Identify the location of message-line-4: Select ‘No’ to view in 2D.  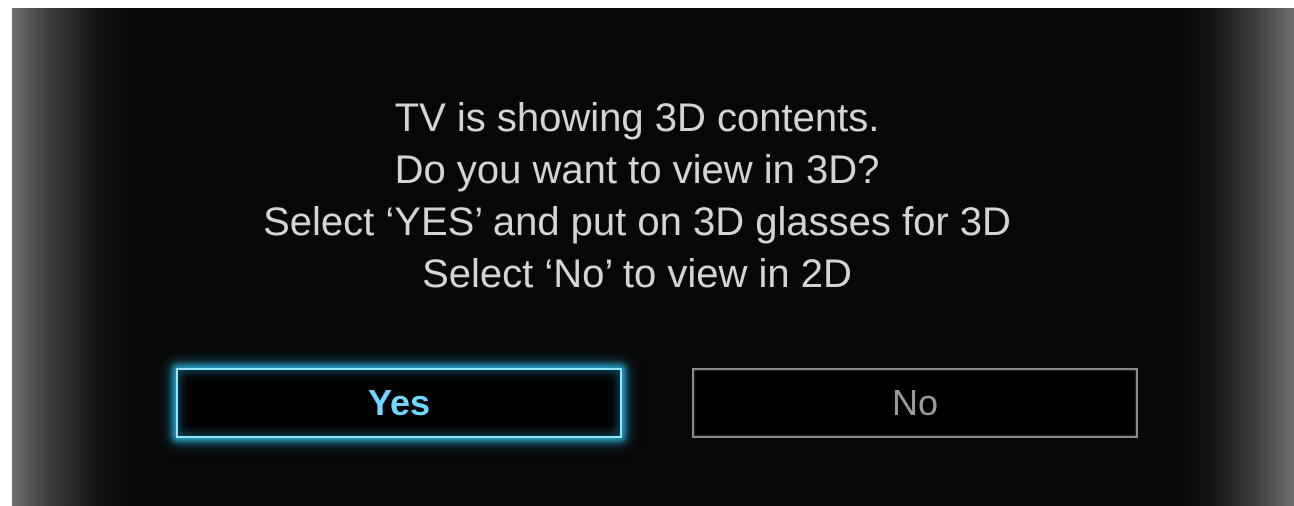
(637, 274).